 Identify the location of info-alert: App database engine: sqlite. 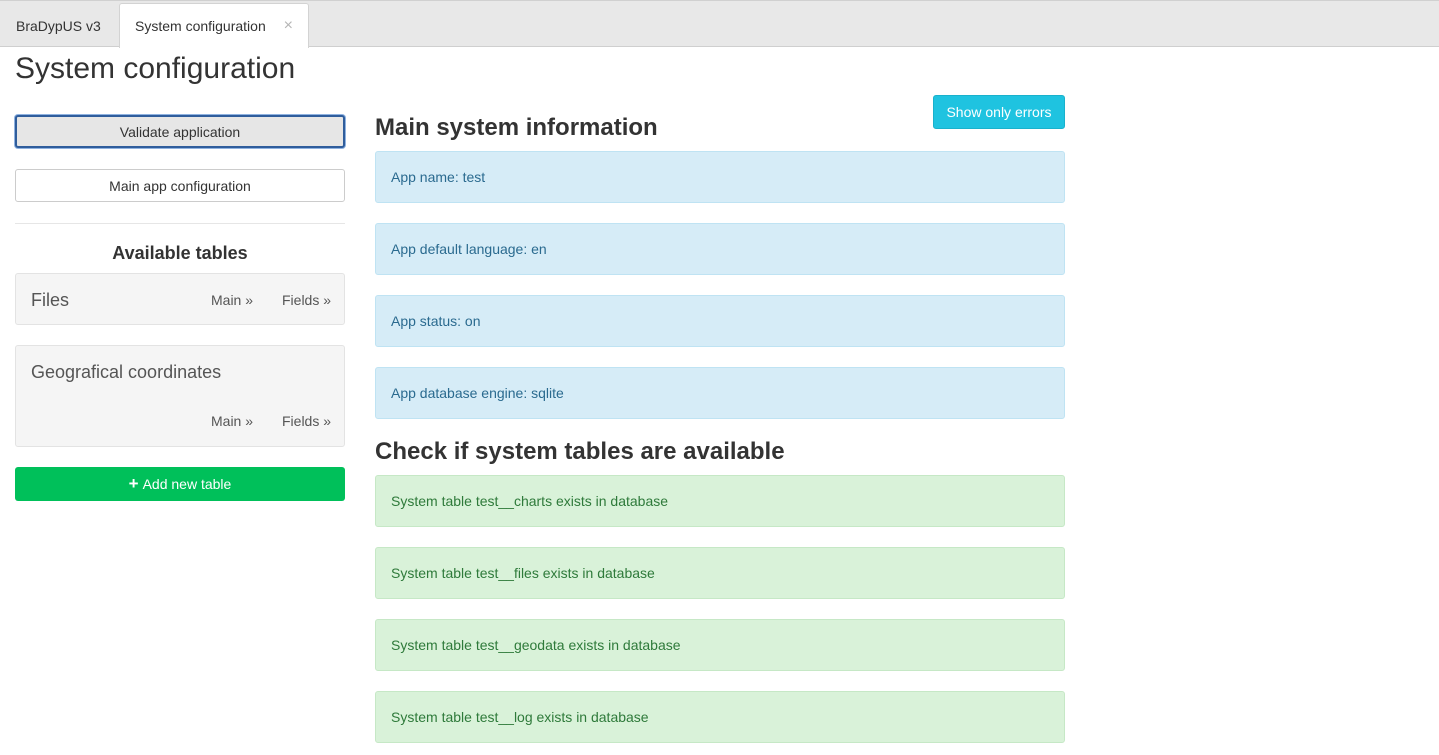
(720, 393).